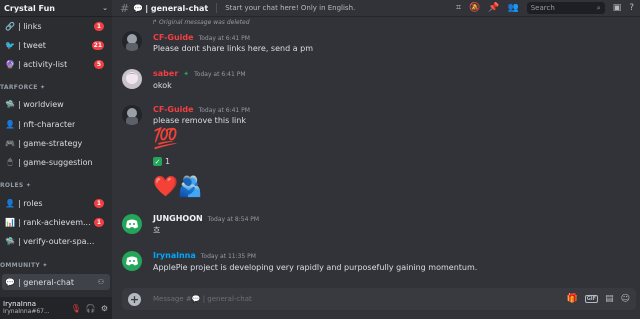 The height and width of the screenshot is (319, 640). What do you see at coordinates (162, 85) in the screenshot?
I see `message-text: okok` at bounding box center [162, 85].